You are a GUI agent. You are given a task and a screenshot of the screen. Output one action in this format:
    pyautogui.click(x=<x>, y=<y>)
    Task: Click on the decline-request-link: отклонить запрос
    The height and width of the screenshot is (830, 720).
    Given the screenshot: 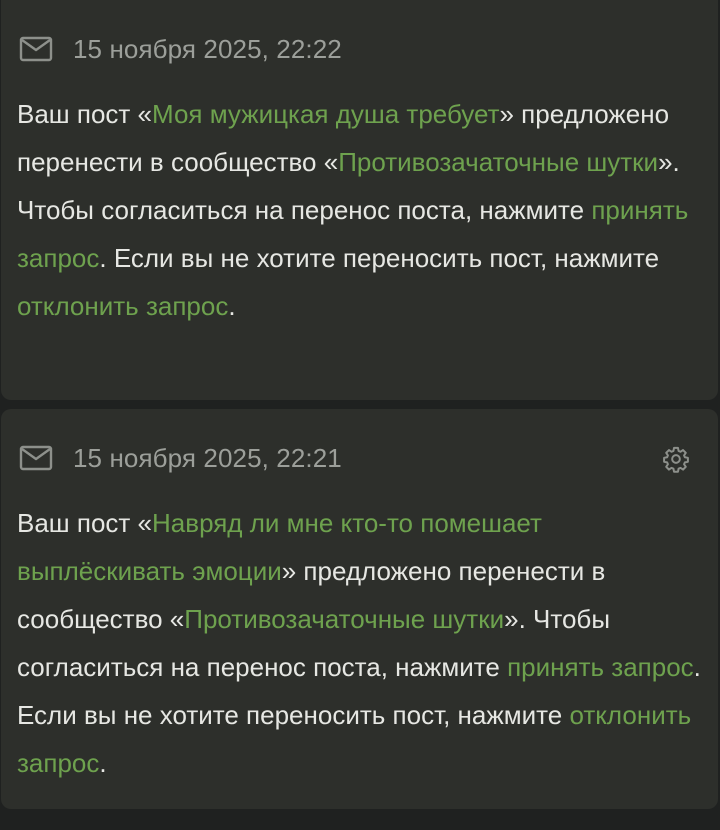 What is the action you would take?
    pyautogui.click(x=122, y=306)
    